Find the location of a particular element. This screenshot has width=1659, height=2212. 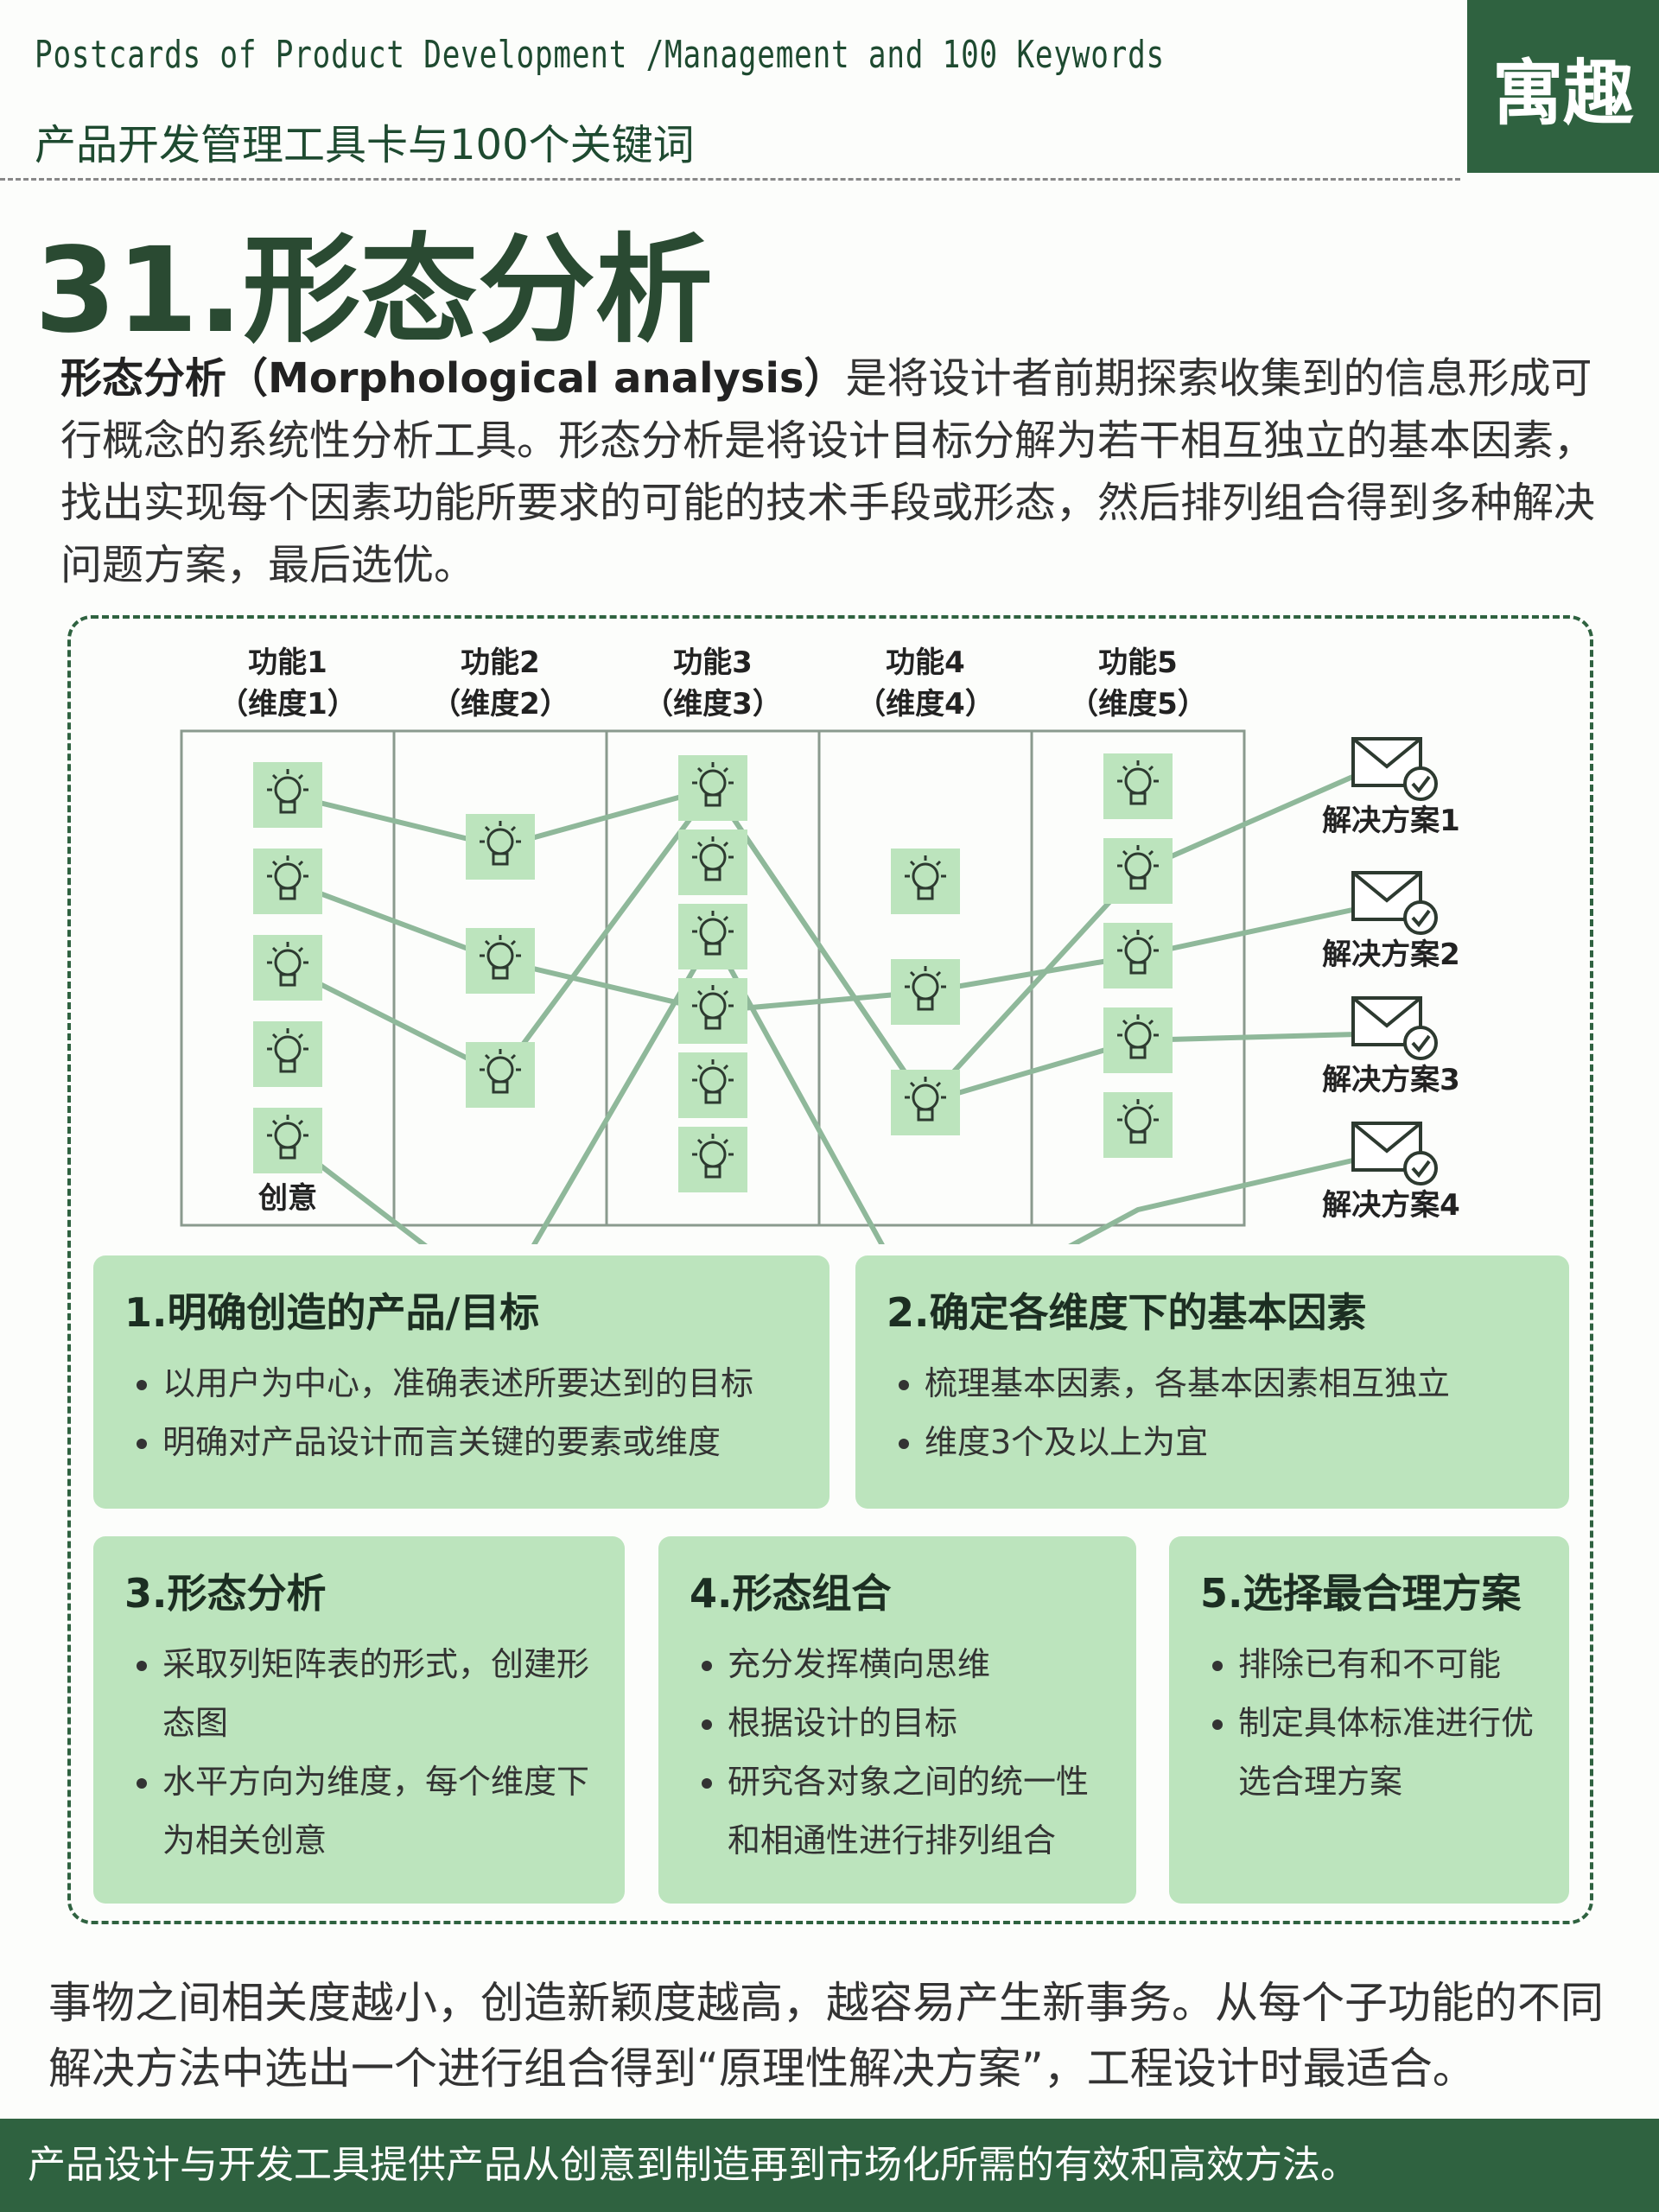

column-subtitle: （维度5） is located at coordinates (1138, 704).